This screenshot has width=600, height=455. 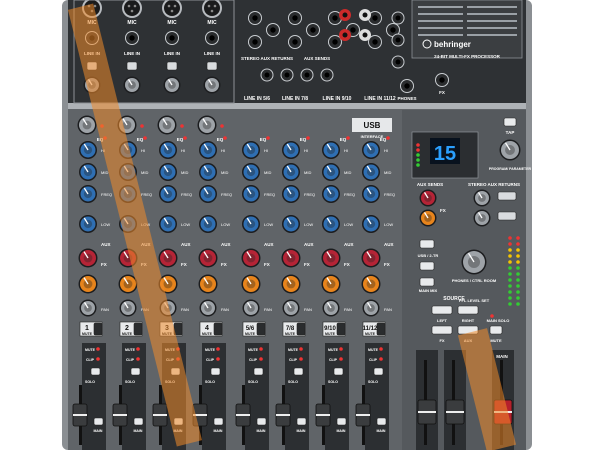 What do you see at coordinates (442, 330) in the screenshot?
I see `source-fx-button` at bounding box center [442, 330].